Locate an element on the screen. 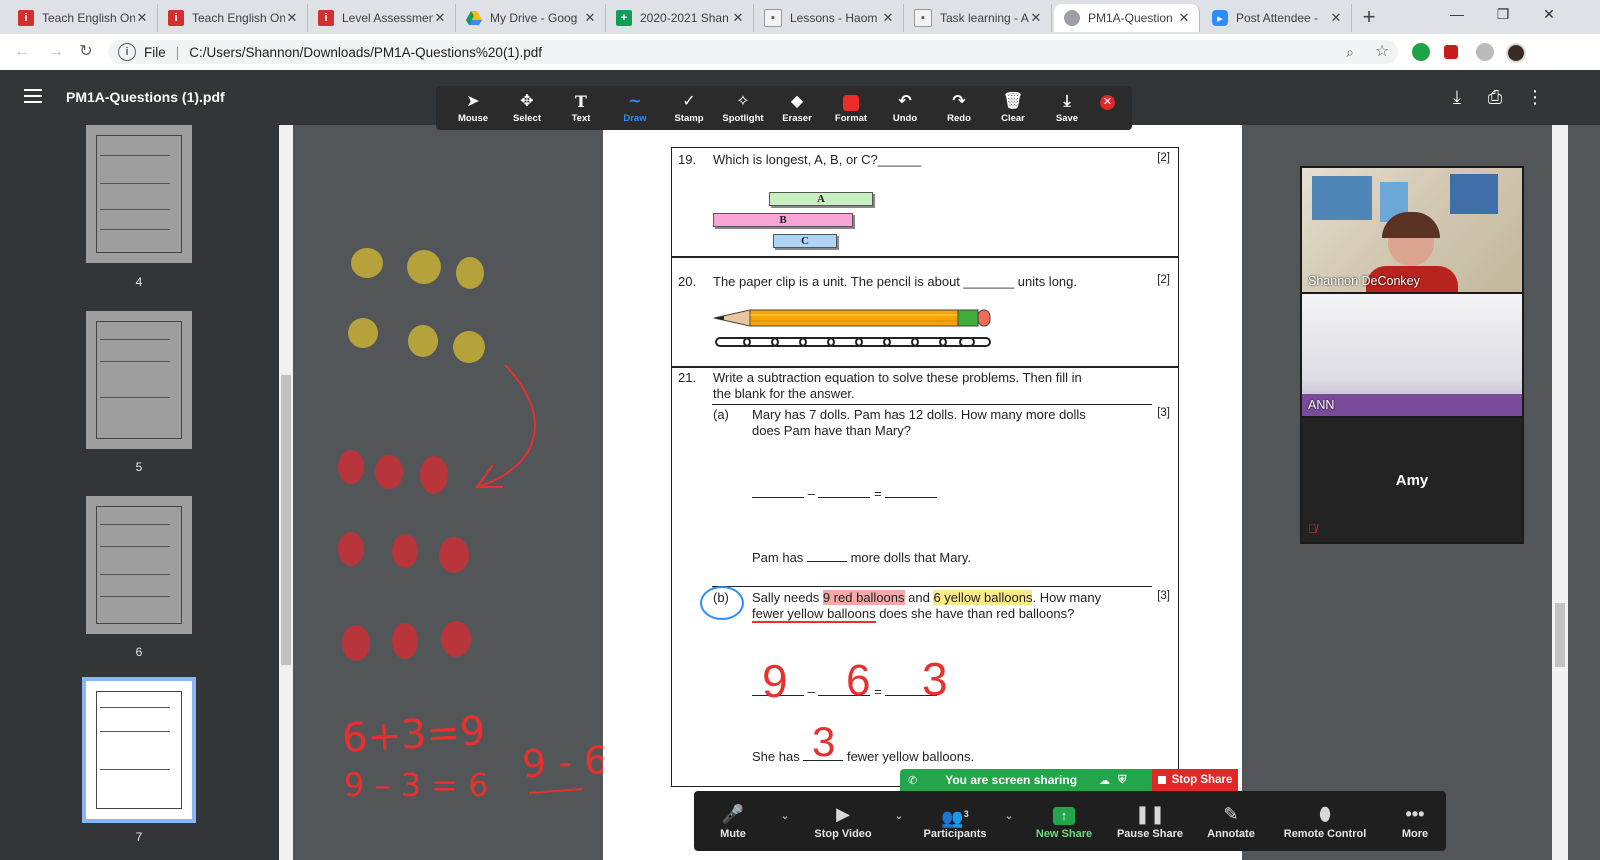 The width and height of the screenshot is (1600, 860). google-drive-icon is located at coordinates (474, 18).